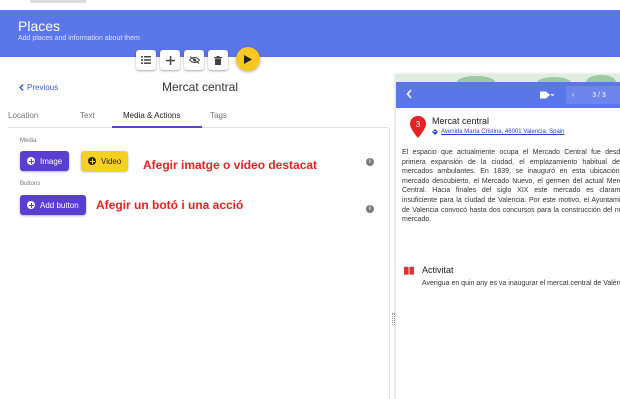  Describe the element at coordinates (393, 319) in the screenshot. I see `resize-handle` at that location.